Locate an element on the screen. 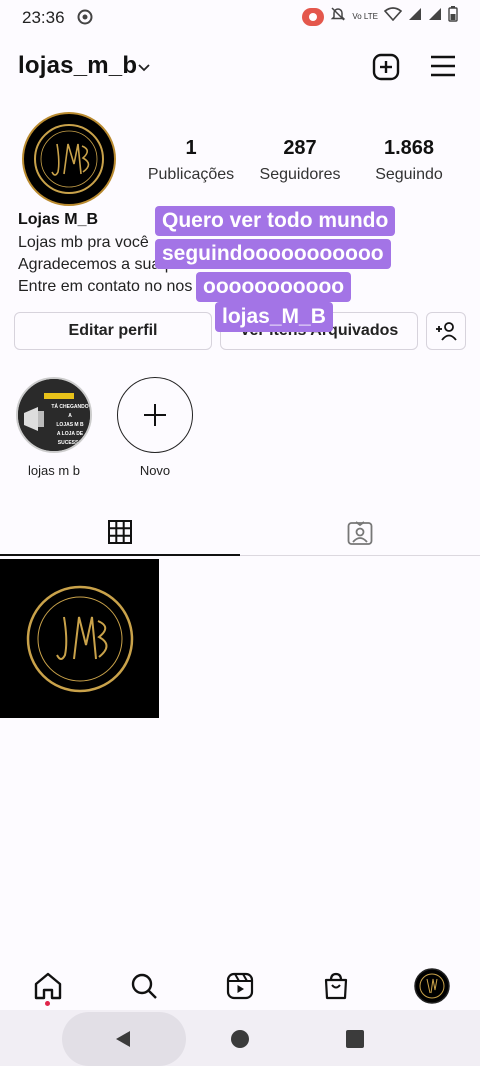 The image size is (480, 1066). highlight-label: Novo is located at coordinates (155, 470).